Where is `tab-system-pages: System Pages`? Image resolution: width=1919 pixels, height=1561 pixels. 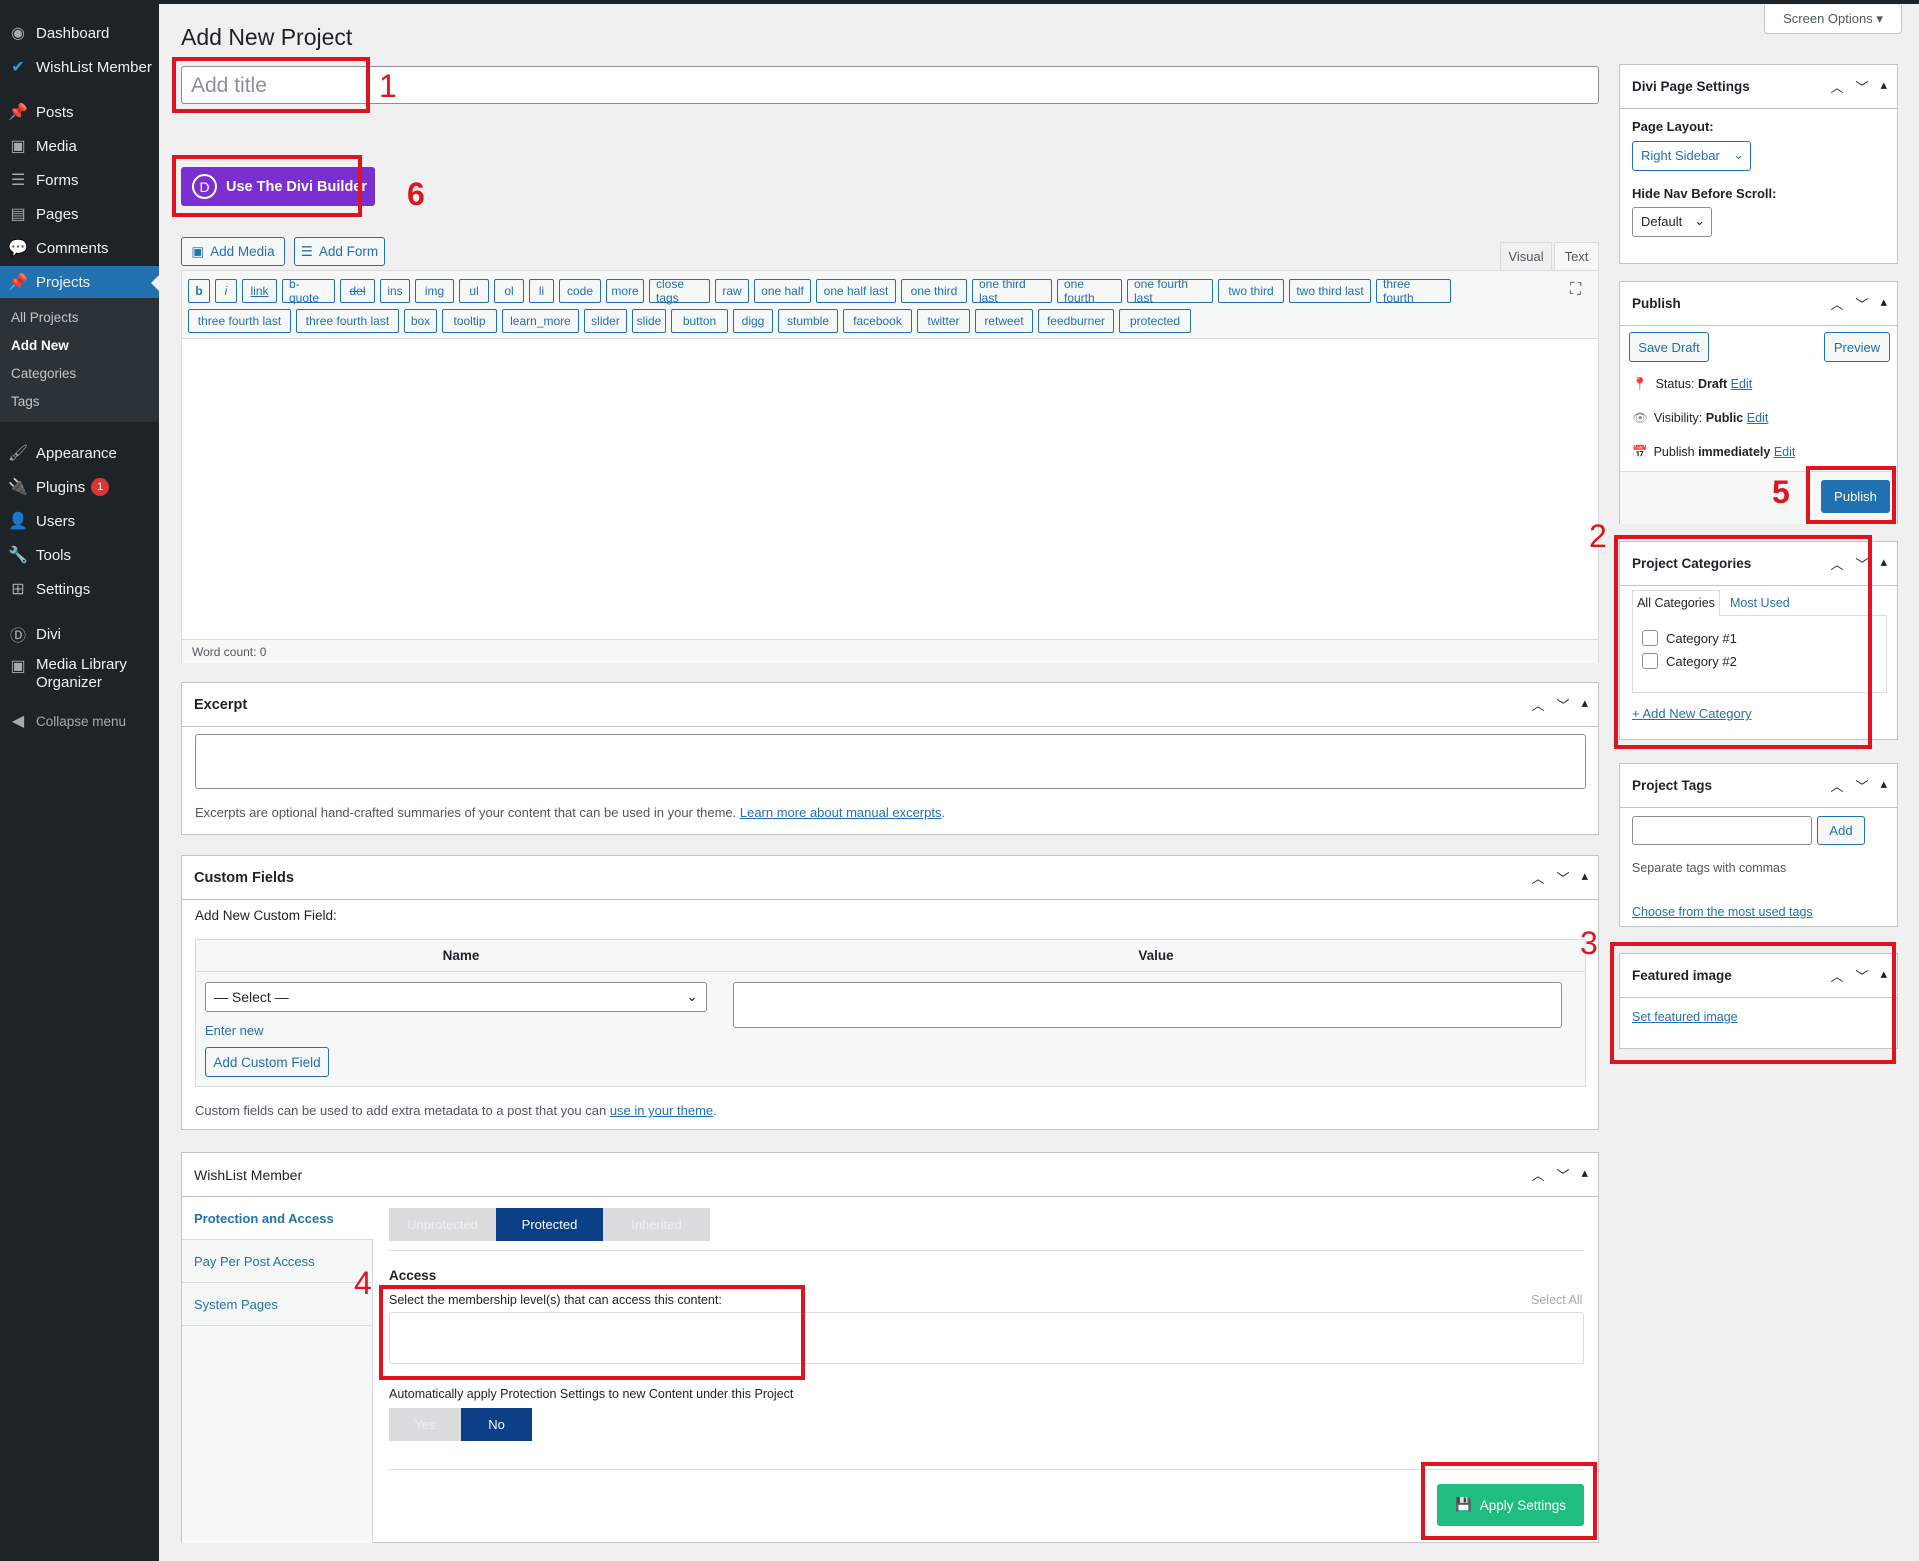
tab-system-pages: System Pages is located at coordinates (277, 1304).